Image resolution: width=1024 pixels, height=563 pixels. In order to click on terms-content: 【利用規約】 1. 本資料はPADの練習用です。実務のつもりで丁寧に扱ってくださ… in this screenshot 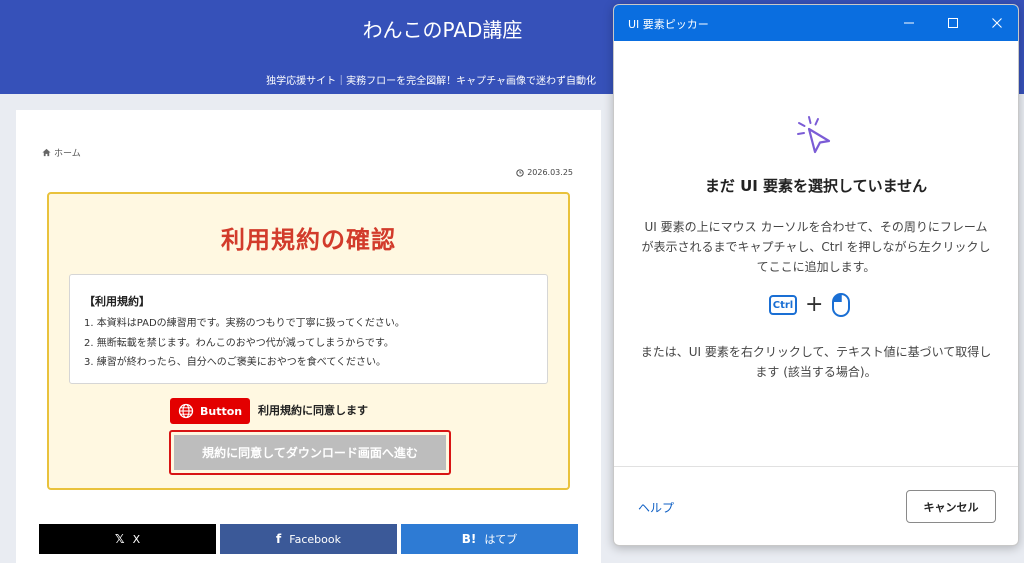, I will do `click(308, 329)`.